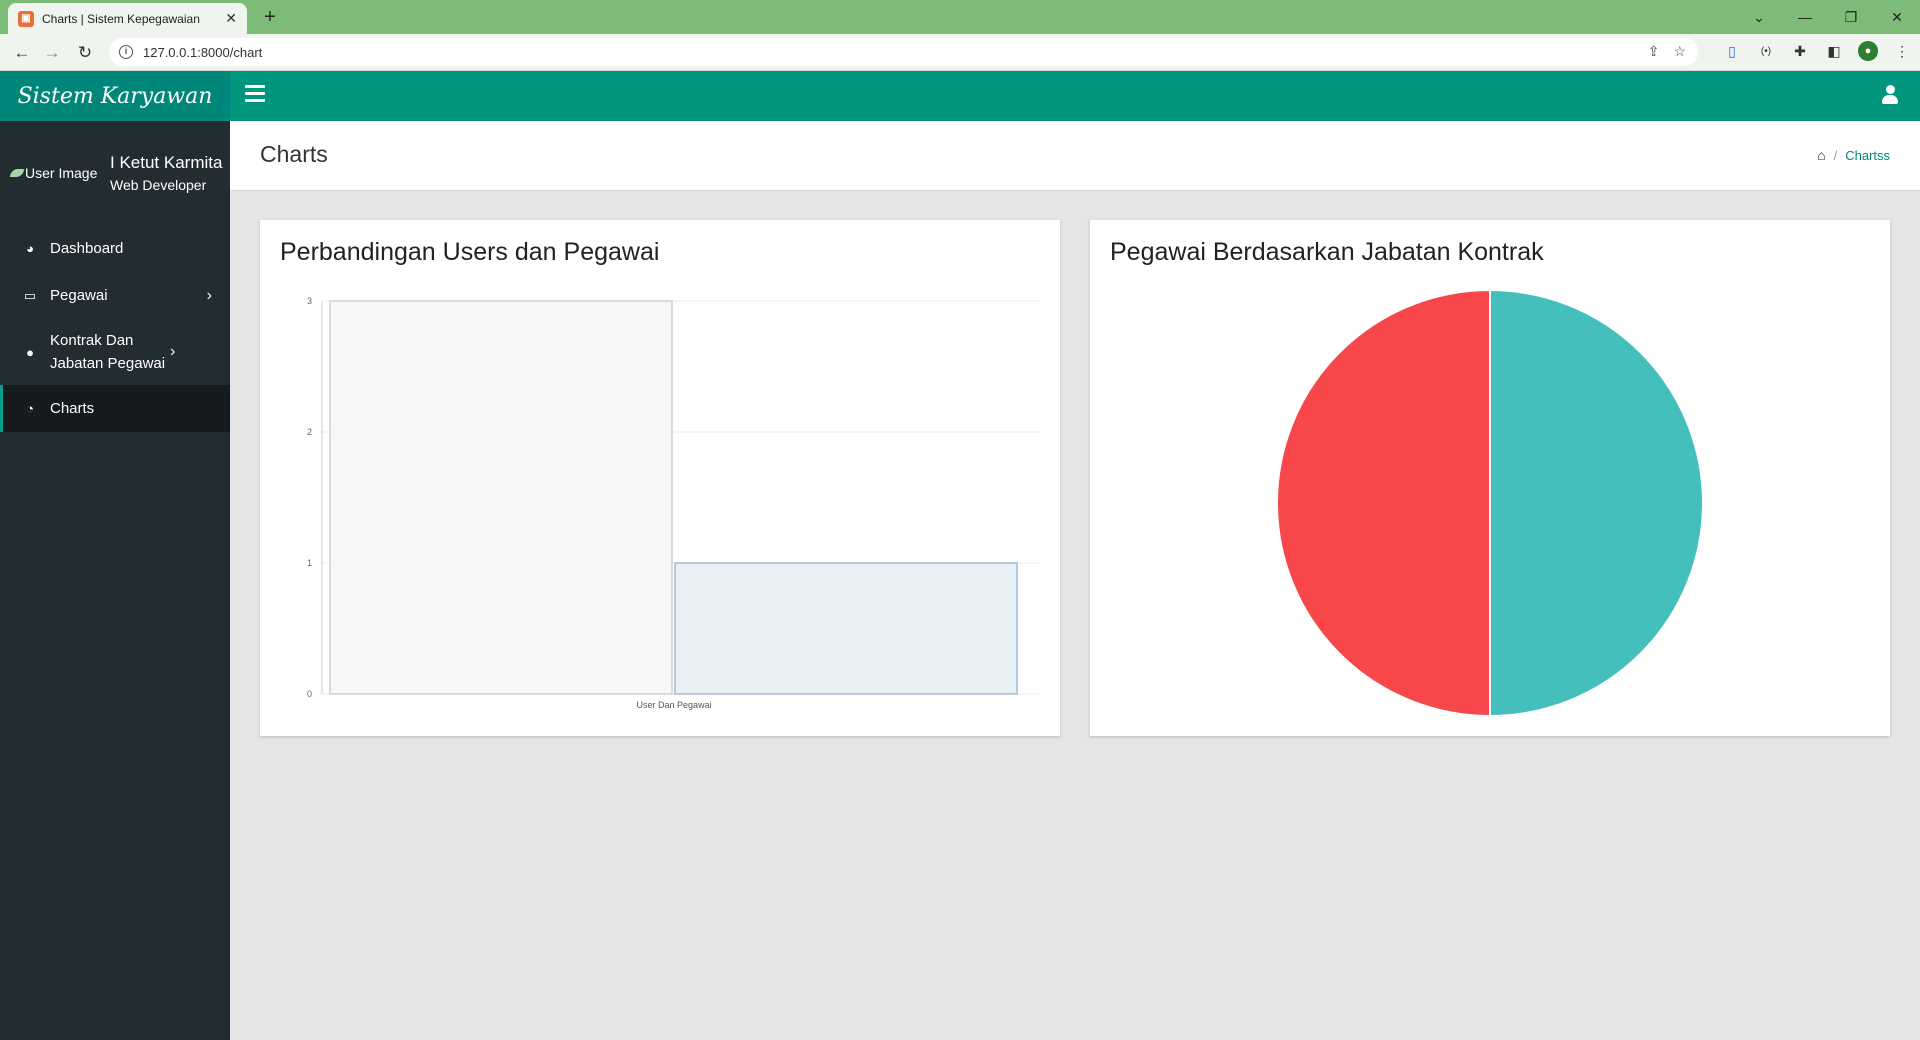 This screenshot has width=1920, height=1040. I want to click on site-info-icon: i, so click(126, 52).